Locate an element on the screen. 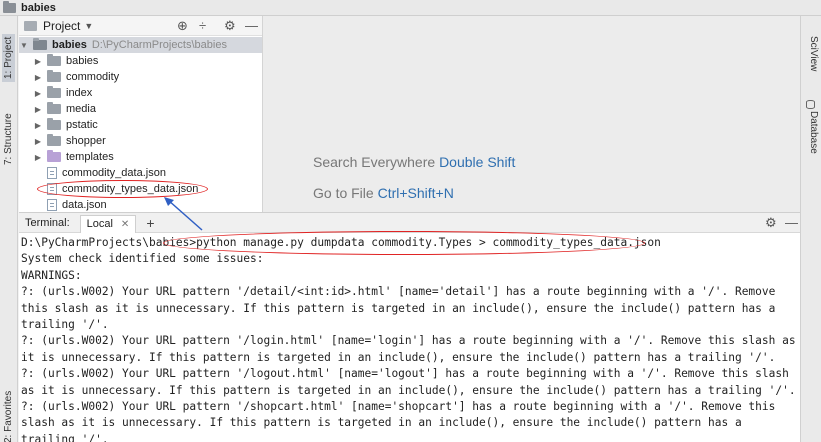  database-tool-tab: Database is located at coordinates (813, 132).